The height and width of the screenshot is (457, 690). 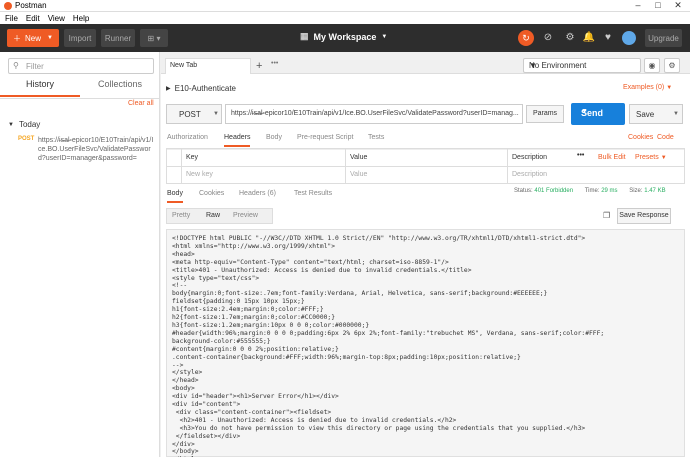 I want to click on tab-tests: Tests, so click(x=376, y=137).